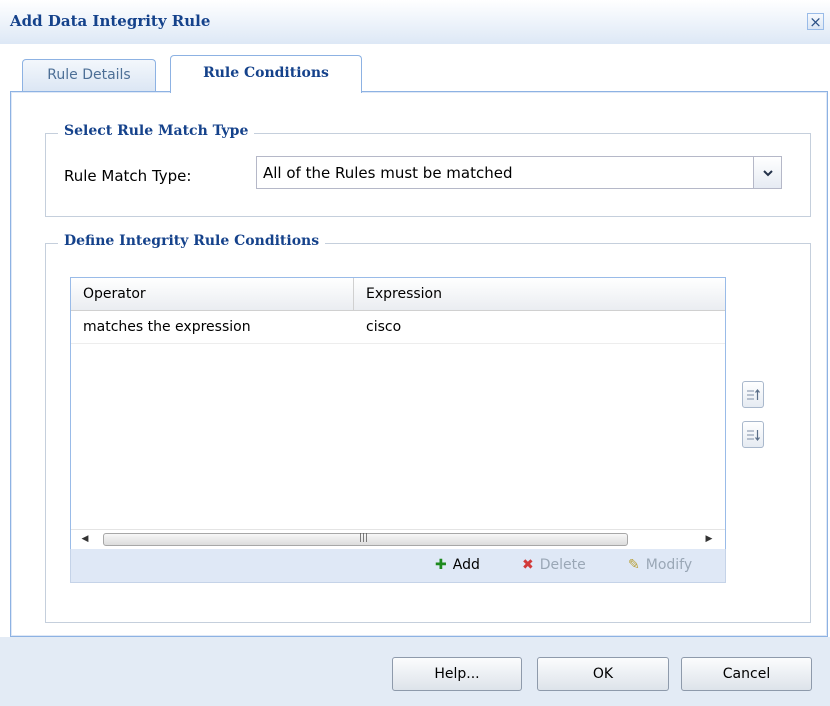 The width and height of the screenshot is (830, 706). What do you see at coordinates (415, 22) in the screenshot?
I see `dialog-titlebar: Add Data Integrity Rule ×` at bounding box center [415, 22].